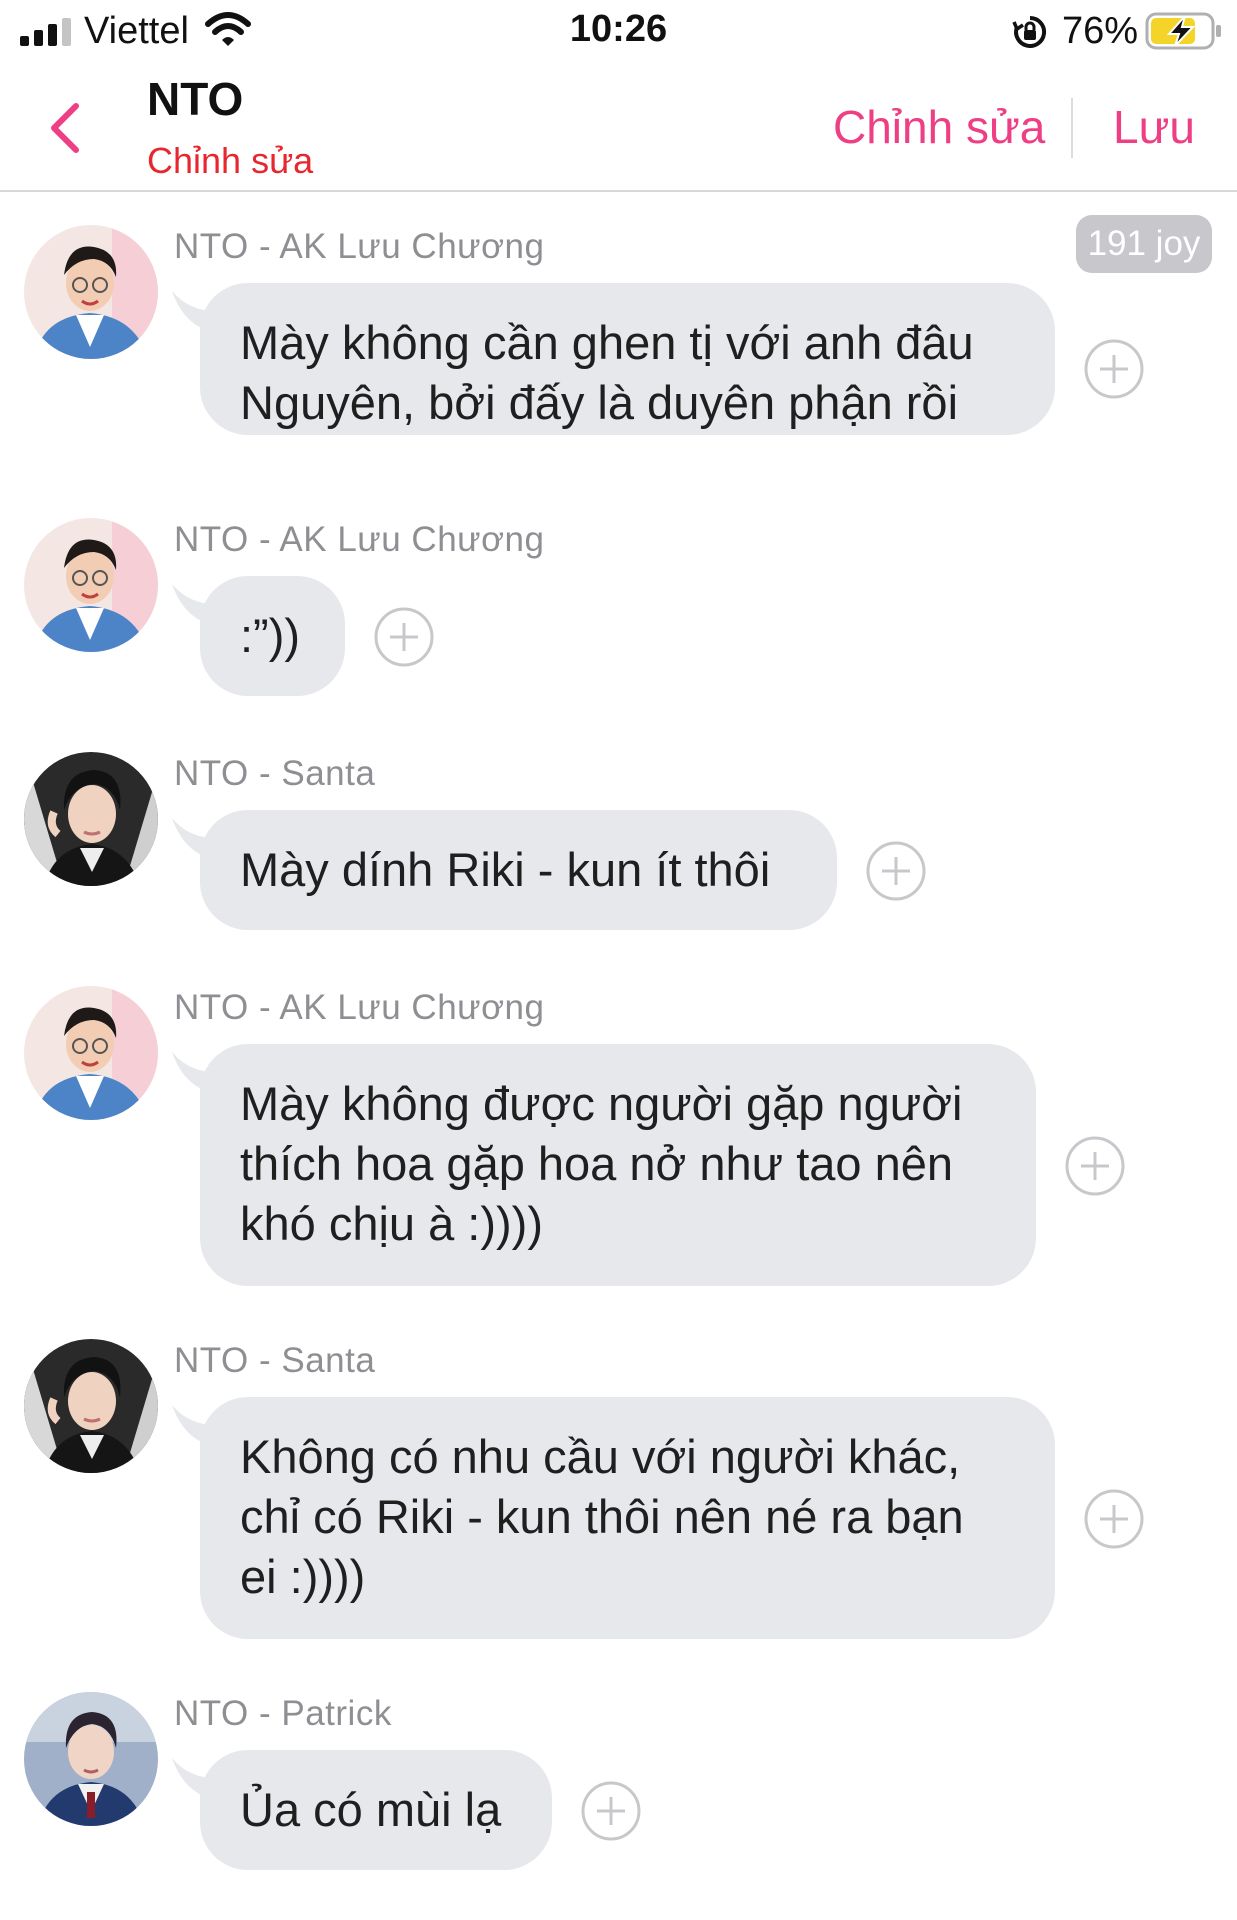 This screenshot has width=1237, height=1920. What do you see at coordinates (1183, 31) in the screenshot?
I see `battery-charging-icon` at bounding box center [1183, 31].